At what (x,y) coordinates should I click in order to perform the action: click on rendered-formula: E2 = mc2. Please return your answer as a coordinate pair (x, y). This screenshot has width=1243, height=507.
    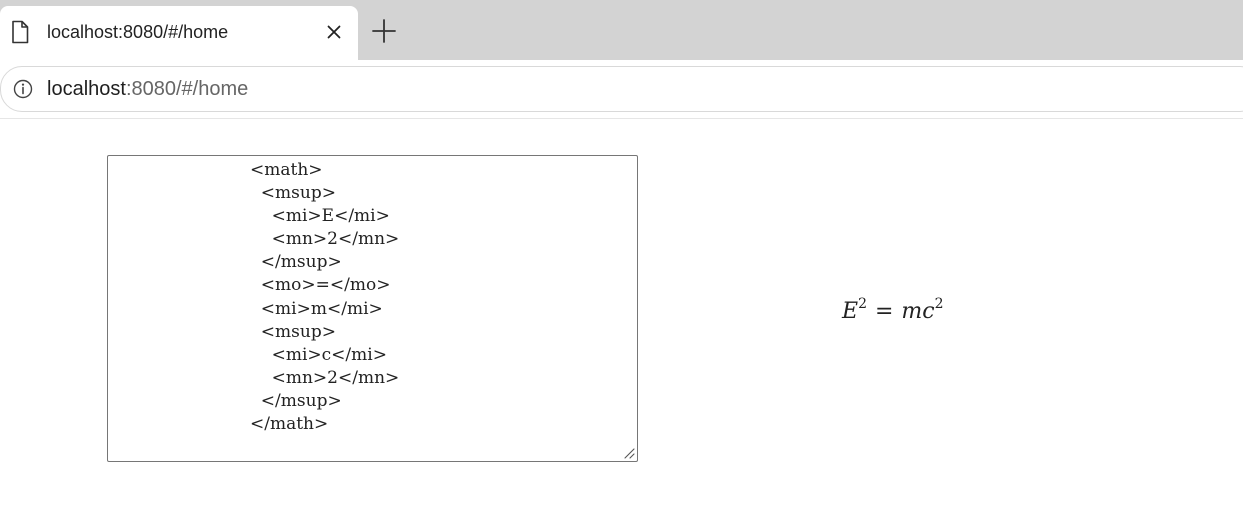
    Looking at the image, I should click on (893, 311).